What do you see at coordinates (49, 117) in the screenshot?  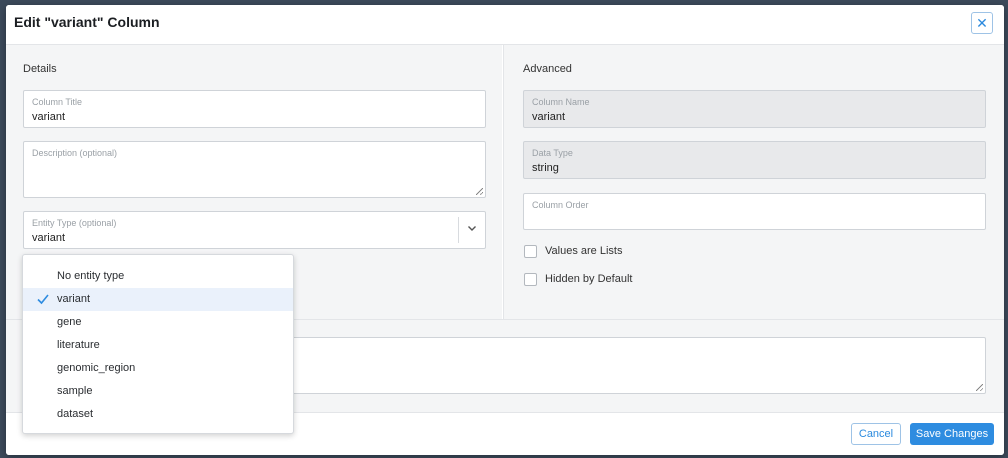 I see `column-title-value: variant` at bounding box center [49, 117].